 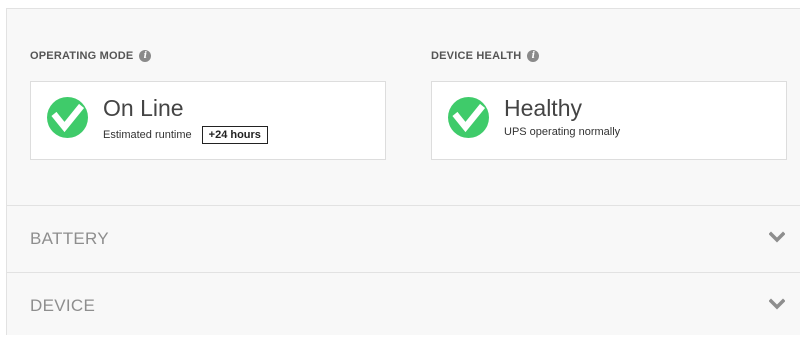 I want to click on operating-mode-card: On Line Estimated runtime +24 hours, so click(x=208, y=120).